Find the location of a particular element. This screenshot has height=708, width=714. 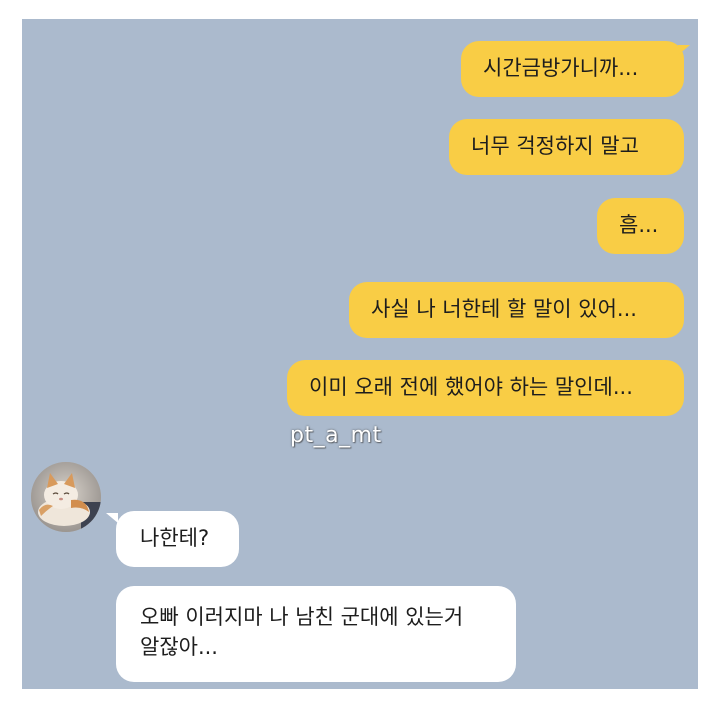

received-message: 나한테? is located at coordinates (177, 539).